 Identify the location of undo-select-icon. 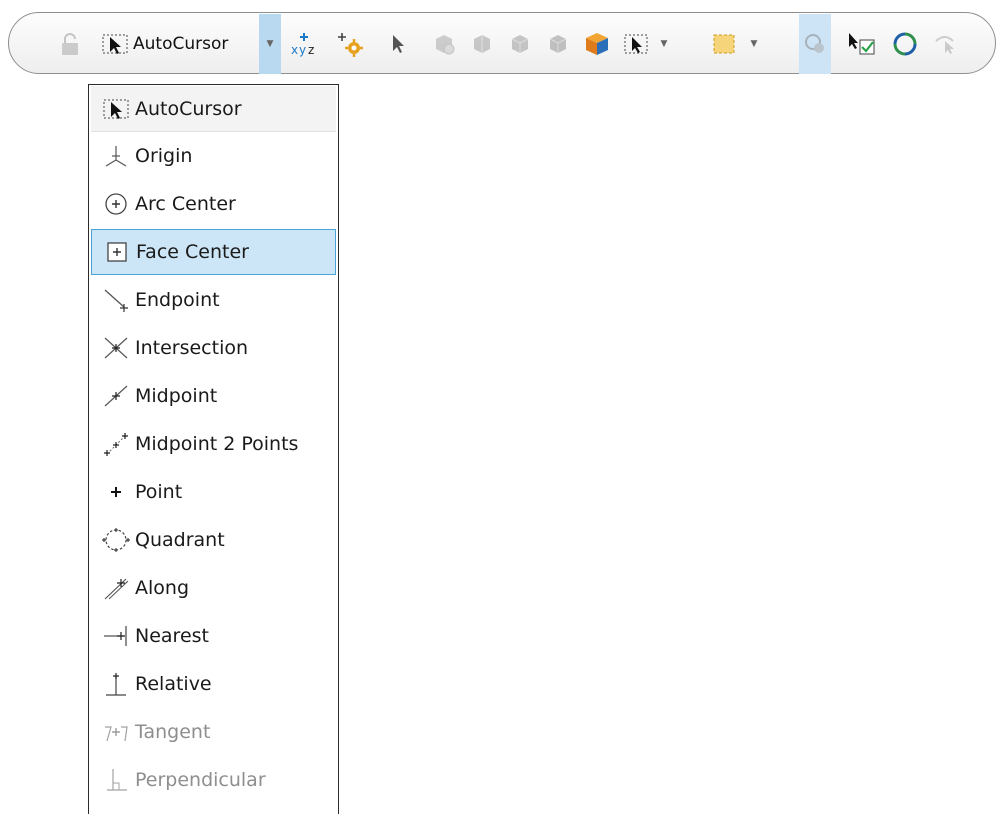
(945, 44).